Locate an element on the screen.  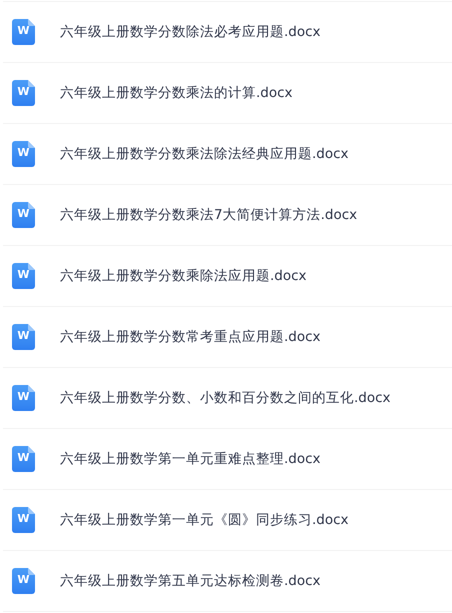
file-name: 六年级上册数学第一单元重难点整理.docx is located at coordinates (190, 459).